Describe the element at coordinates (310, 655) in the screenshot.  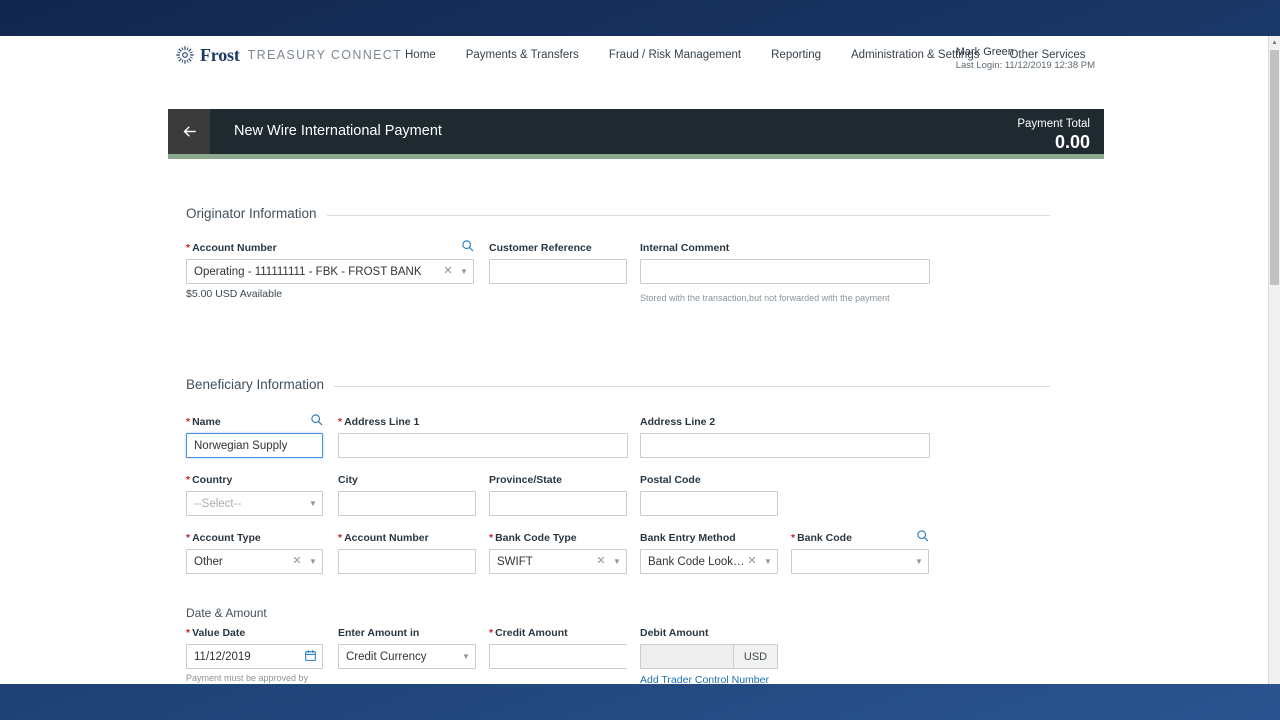
I see `calendar-icon` at that location.